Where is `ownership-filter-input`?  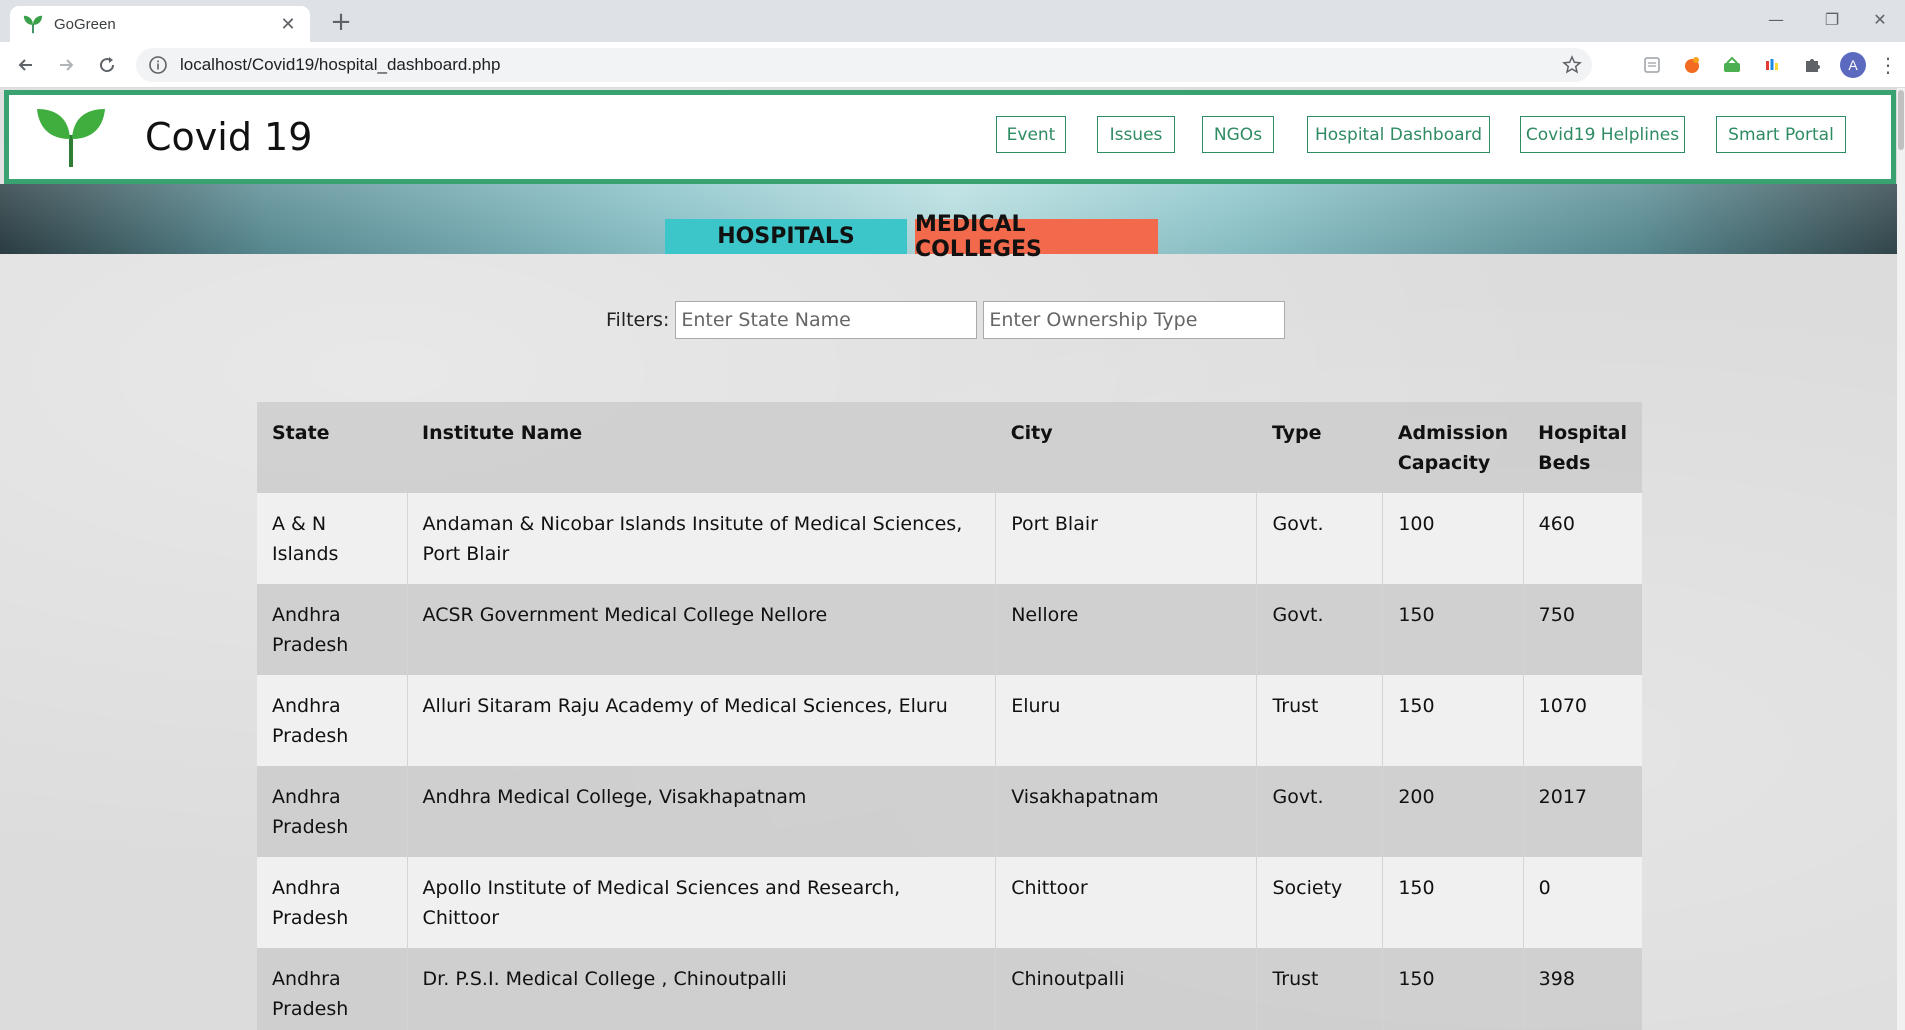 ownership-filter-input is located at coordinates (1134, 320).